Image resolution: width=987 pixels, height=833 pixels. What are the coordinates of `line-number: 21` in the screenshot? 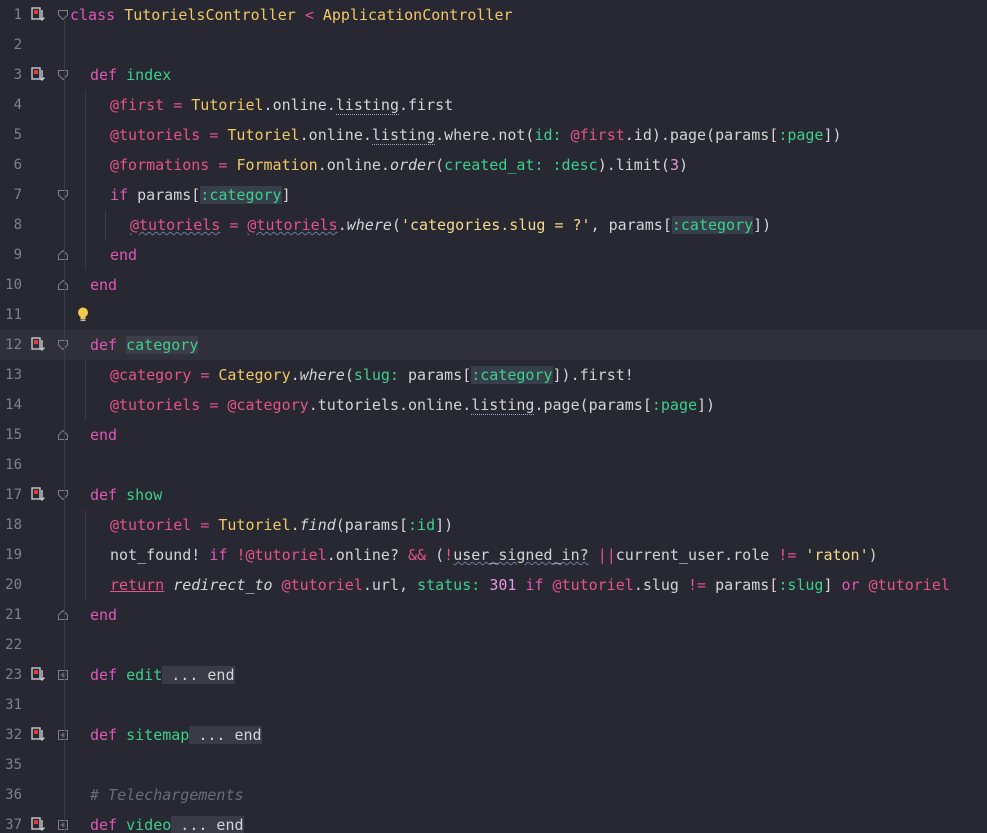 It's located at (13, 615).